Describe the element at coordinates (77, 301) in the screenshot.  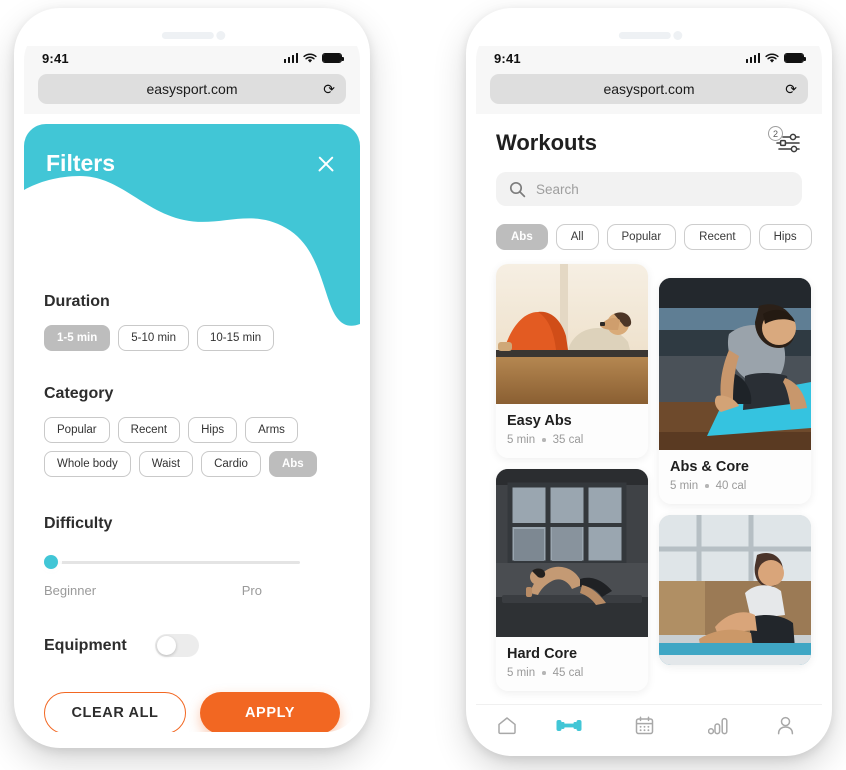
I see `duration-section-label: Duration` at that location.